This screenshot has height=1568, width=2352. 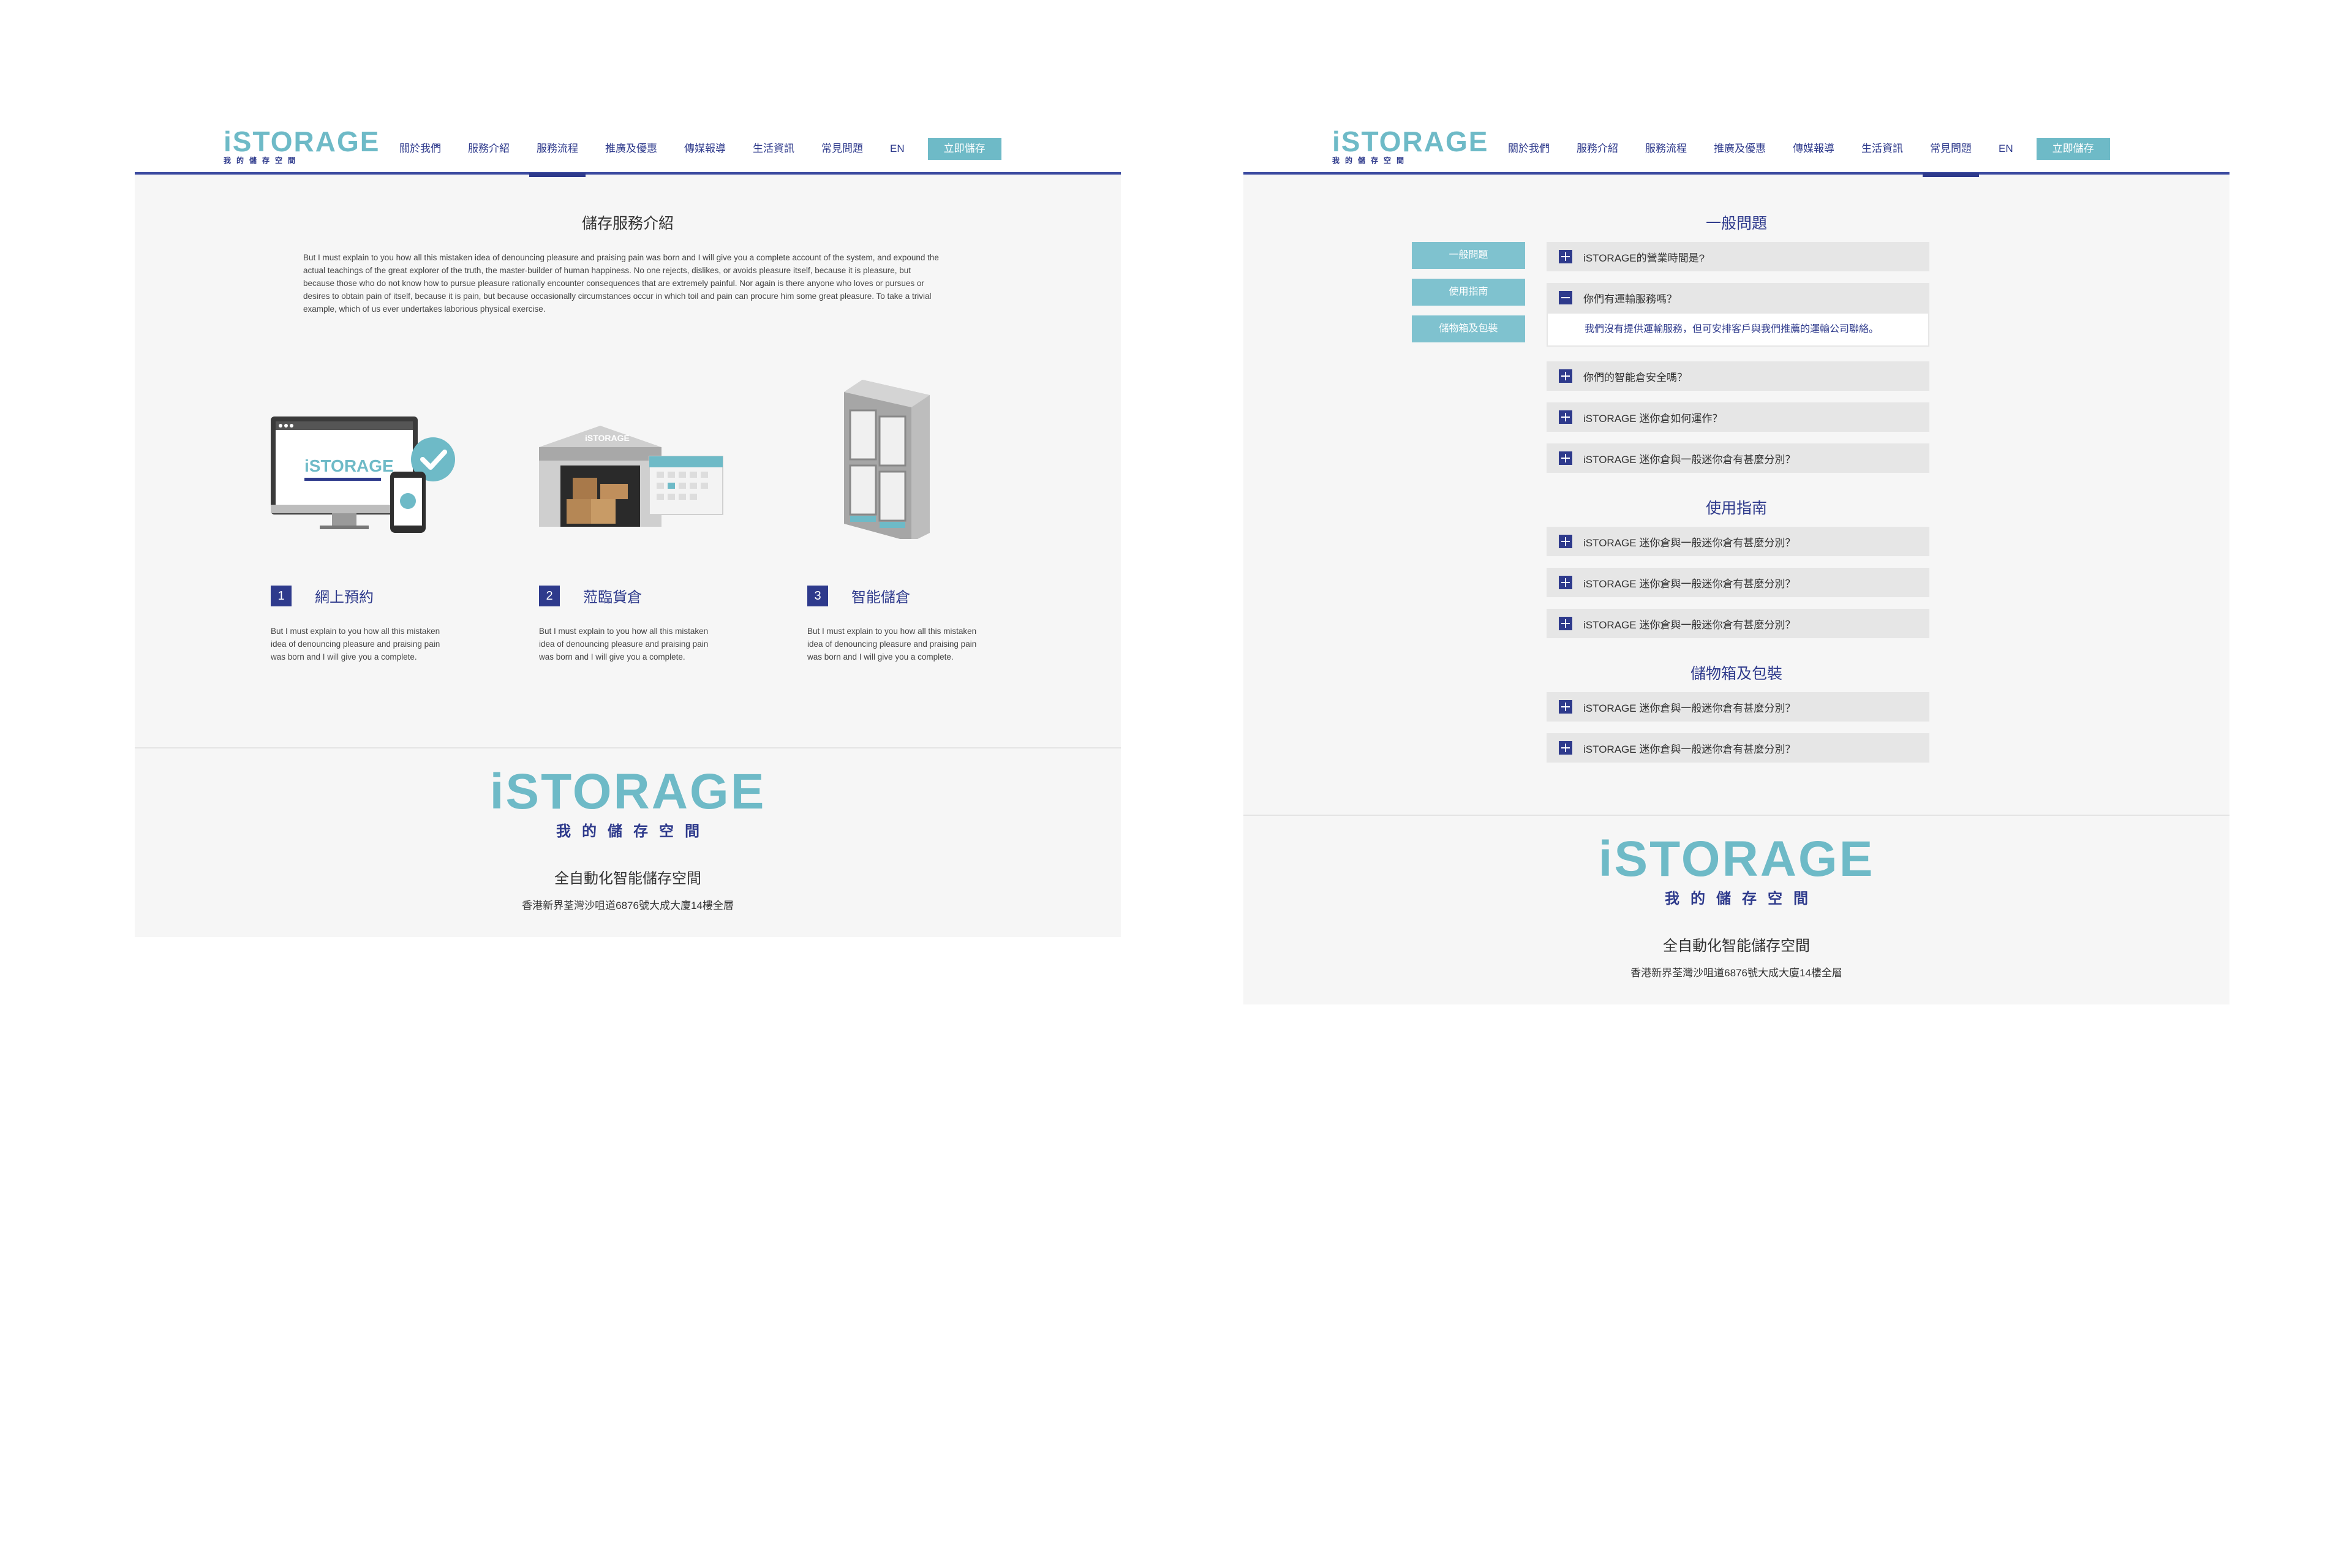 What do you see at coordinates (612, 597) in the screenshot?
I see `step-title: 蒞臨貨倉` at bounding box center [612, 597].